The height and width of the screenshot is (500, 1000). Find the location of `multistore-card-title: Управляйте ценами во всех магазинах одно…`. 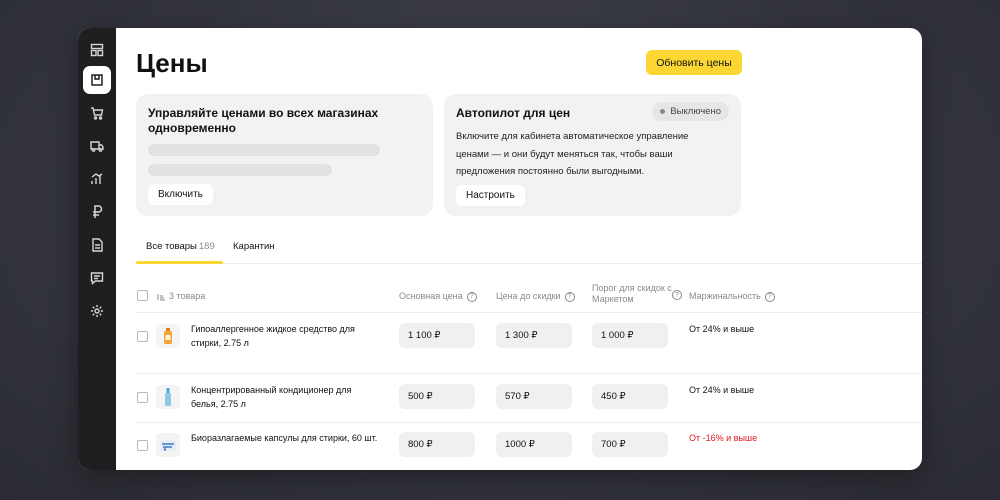

multistore-card-title: Управляйте ценами во всех магазинах одно… is located at coordinates (263, 120).